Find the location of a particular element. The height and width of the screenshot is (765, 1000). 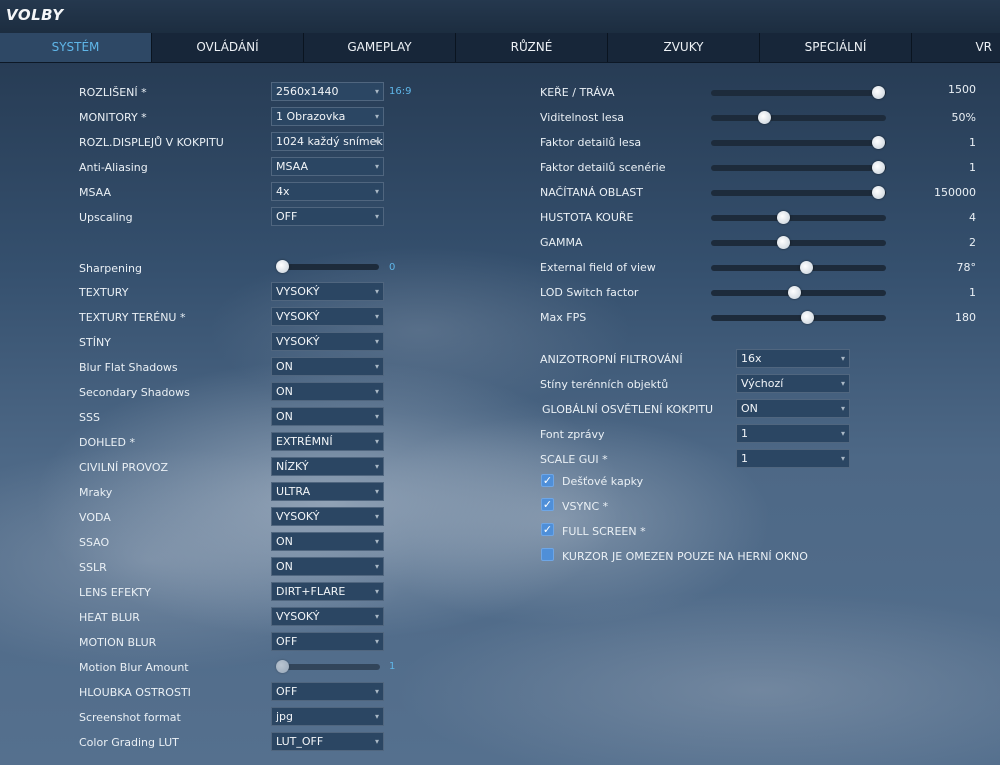

textures-dropdown: VYSOKÝ ▾ is located at coordinates (327, 291).